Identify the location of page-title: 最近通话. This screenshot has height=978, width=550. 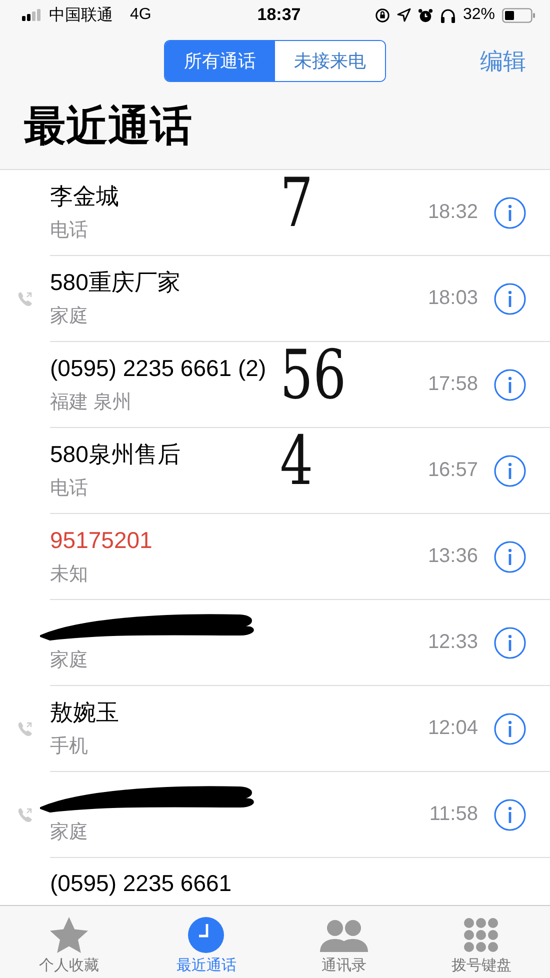
(275, 131).